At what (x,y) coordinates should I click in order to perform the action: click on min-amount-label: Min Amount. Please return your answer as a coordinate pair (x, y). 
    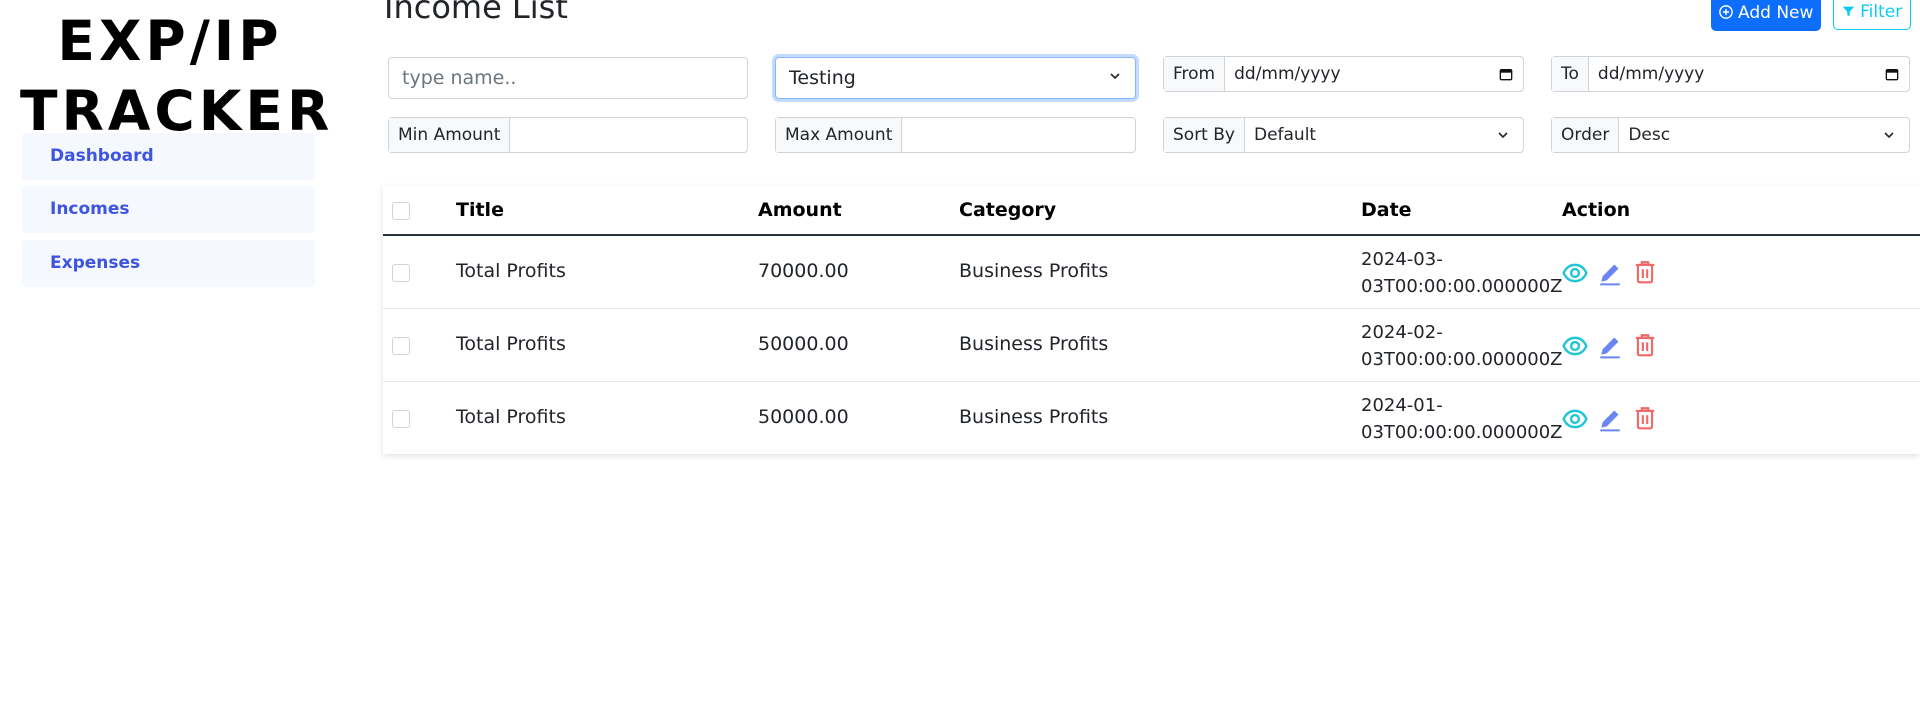
    Looking at the image, I should click on (450, 135).